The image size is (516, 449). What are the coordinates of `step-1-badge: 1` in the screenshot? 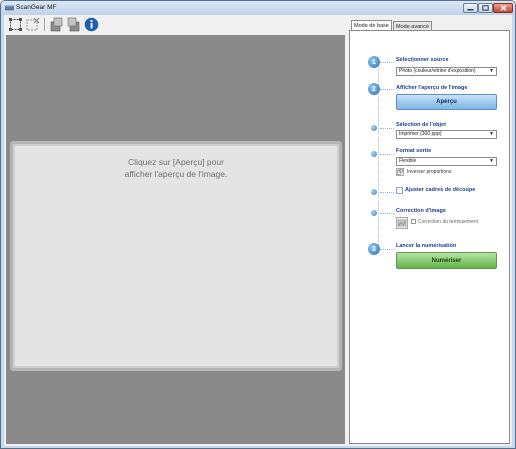 It's located at (374, 62).